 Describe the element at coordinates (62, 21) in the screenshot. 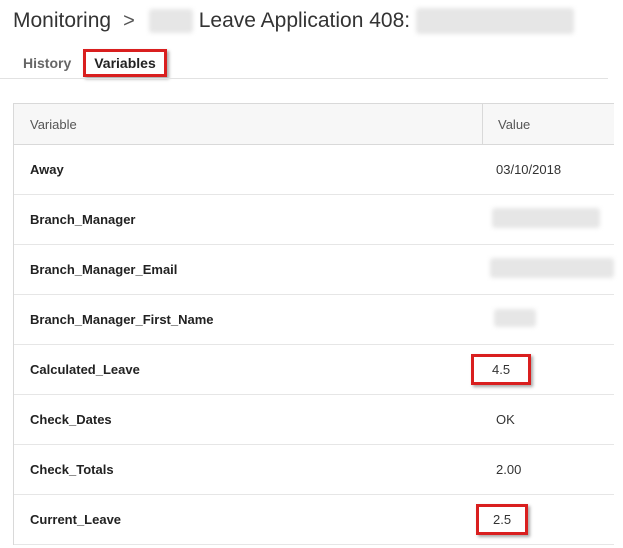

I see `breadcrumb-monitoring-link: Monitoring` at that location.